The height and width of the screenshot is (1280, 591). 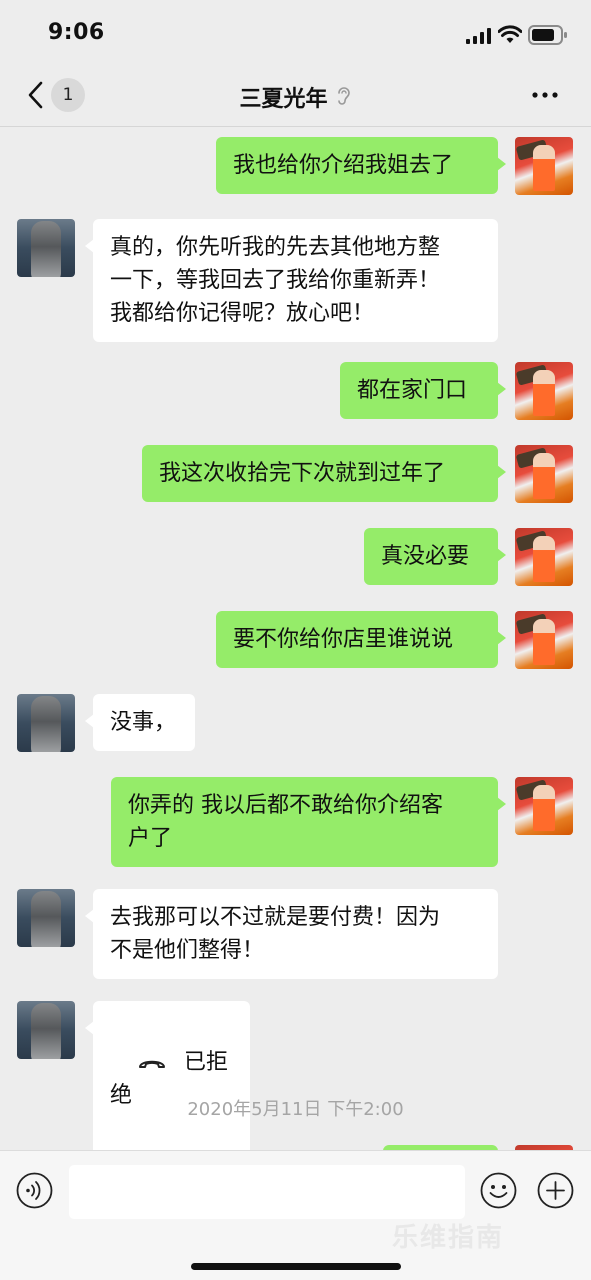 I want to click on home-indicator, so click(x=296, y=1266).